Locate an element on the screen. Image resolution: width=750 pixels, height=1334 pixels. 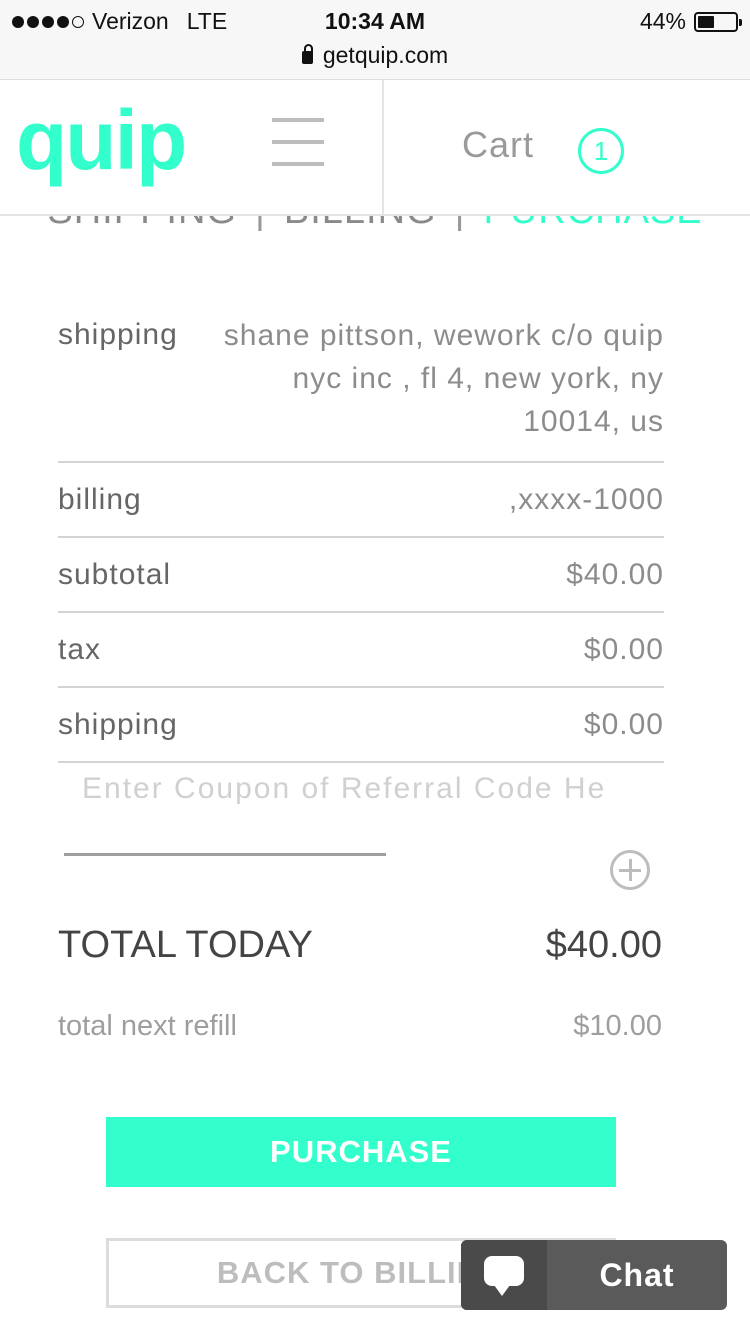
speech-bubble-icon is located at coordinates (504, 1276).